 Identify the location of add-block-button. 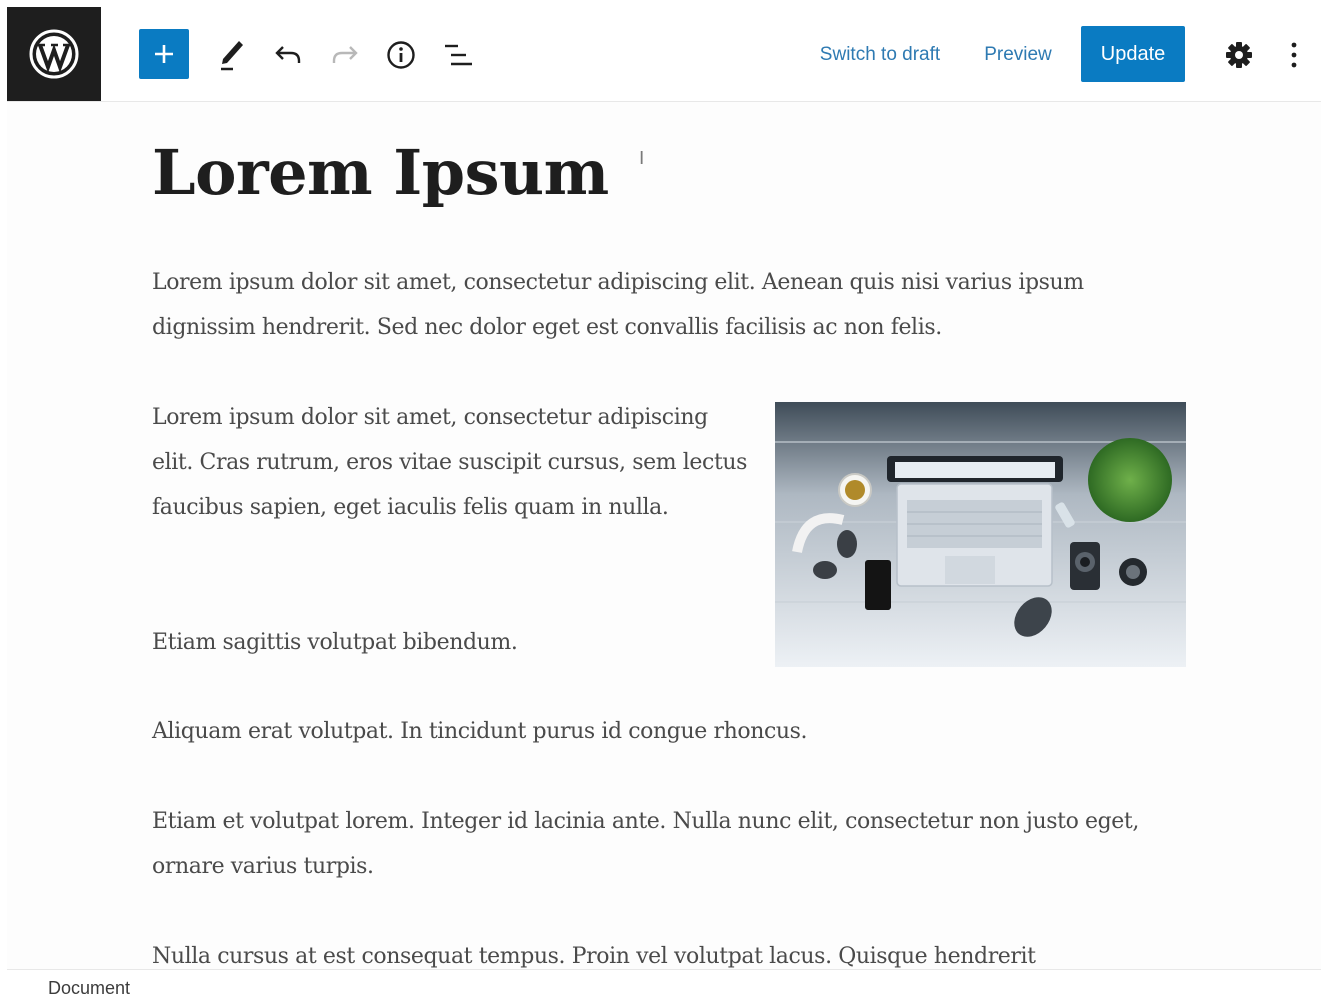
(164, 54).